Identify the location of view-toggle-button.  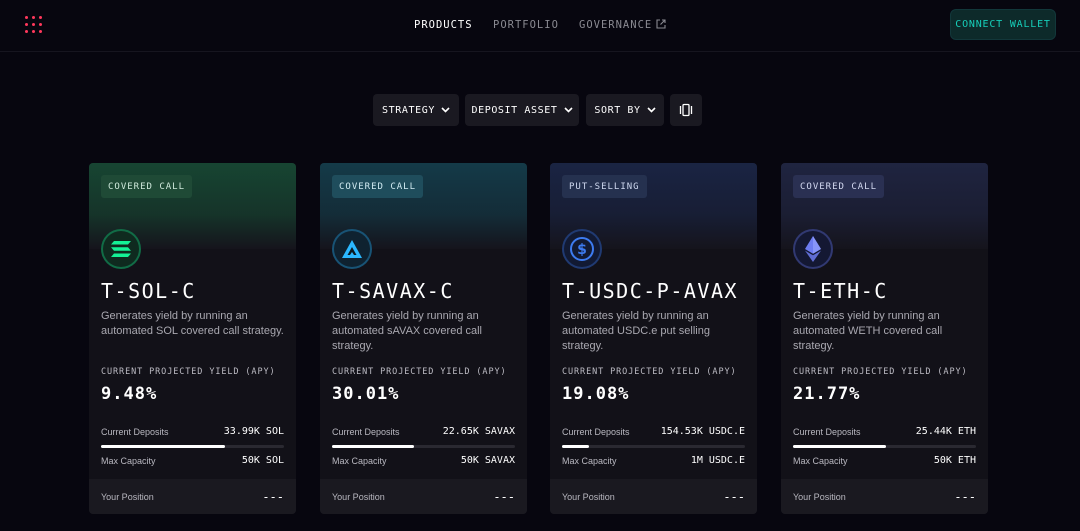
(686, 110).